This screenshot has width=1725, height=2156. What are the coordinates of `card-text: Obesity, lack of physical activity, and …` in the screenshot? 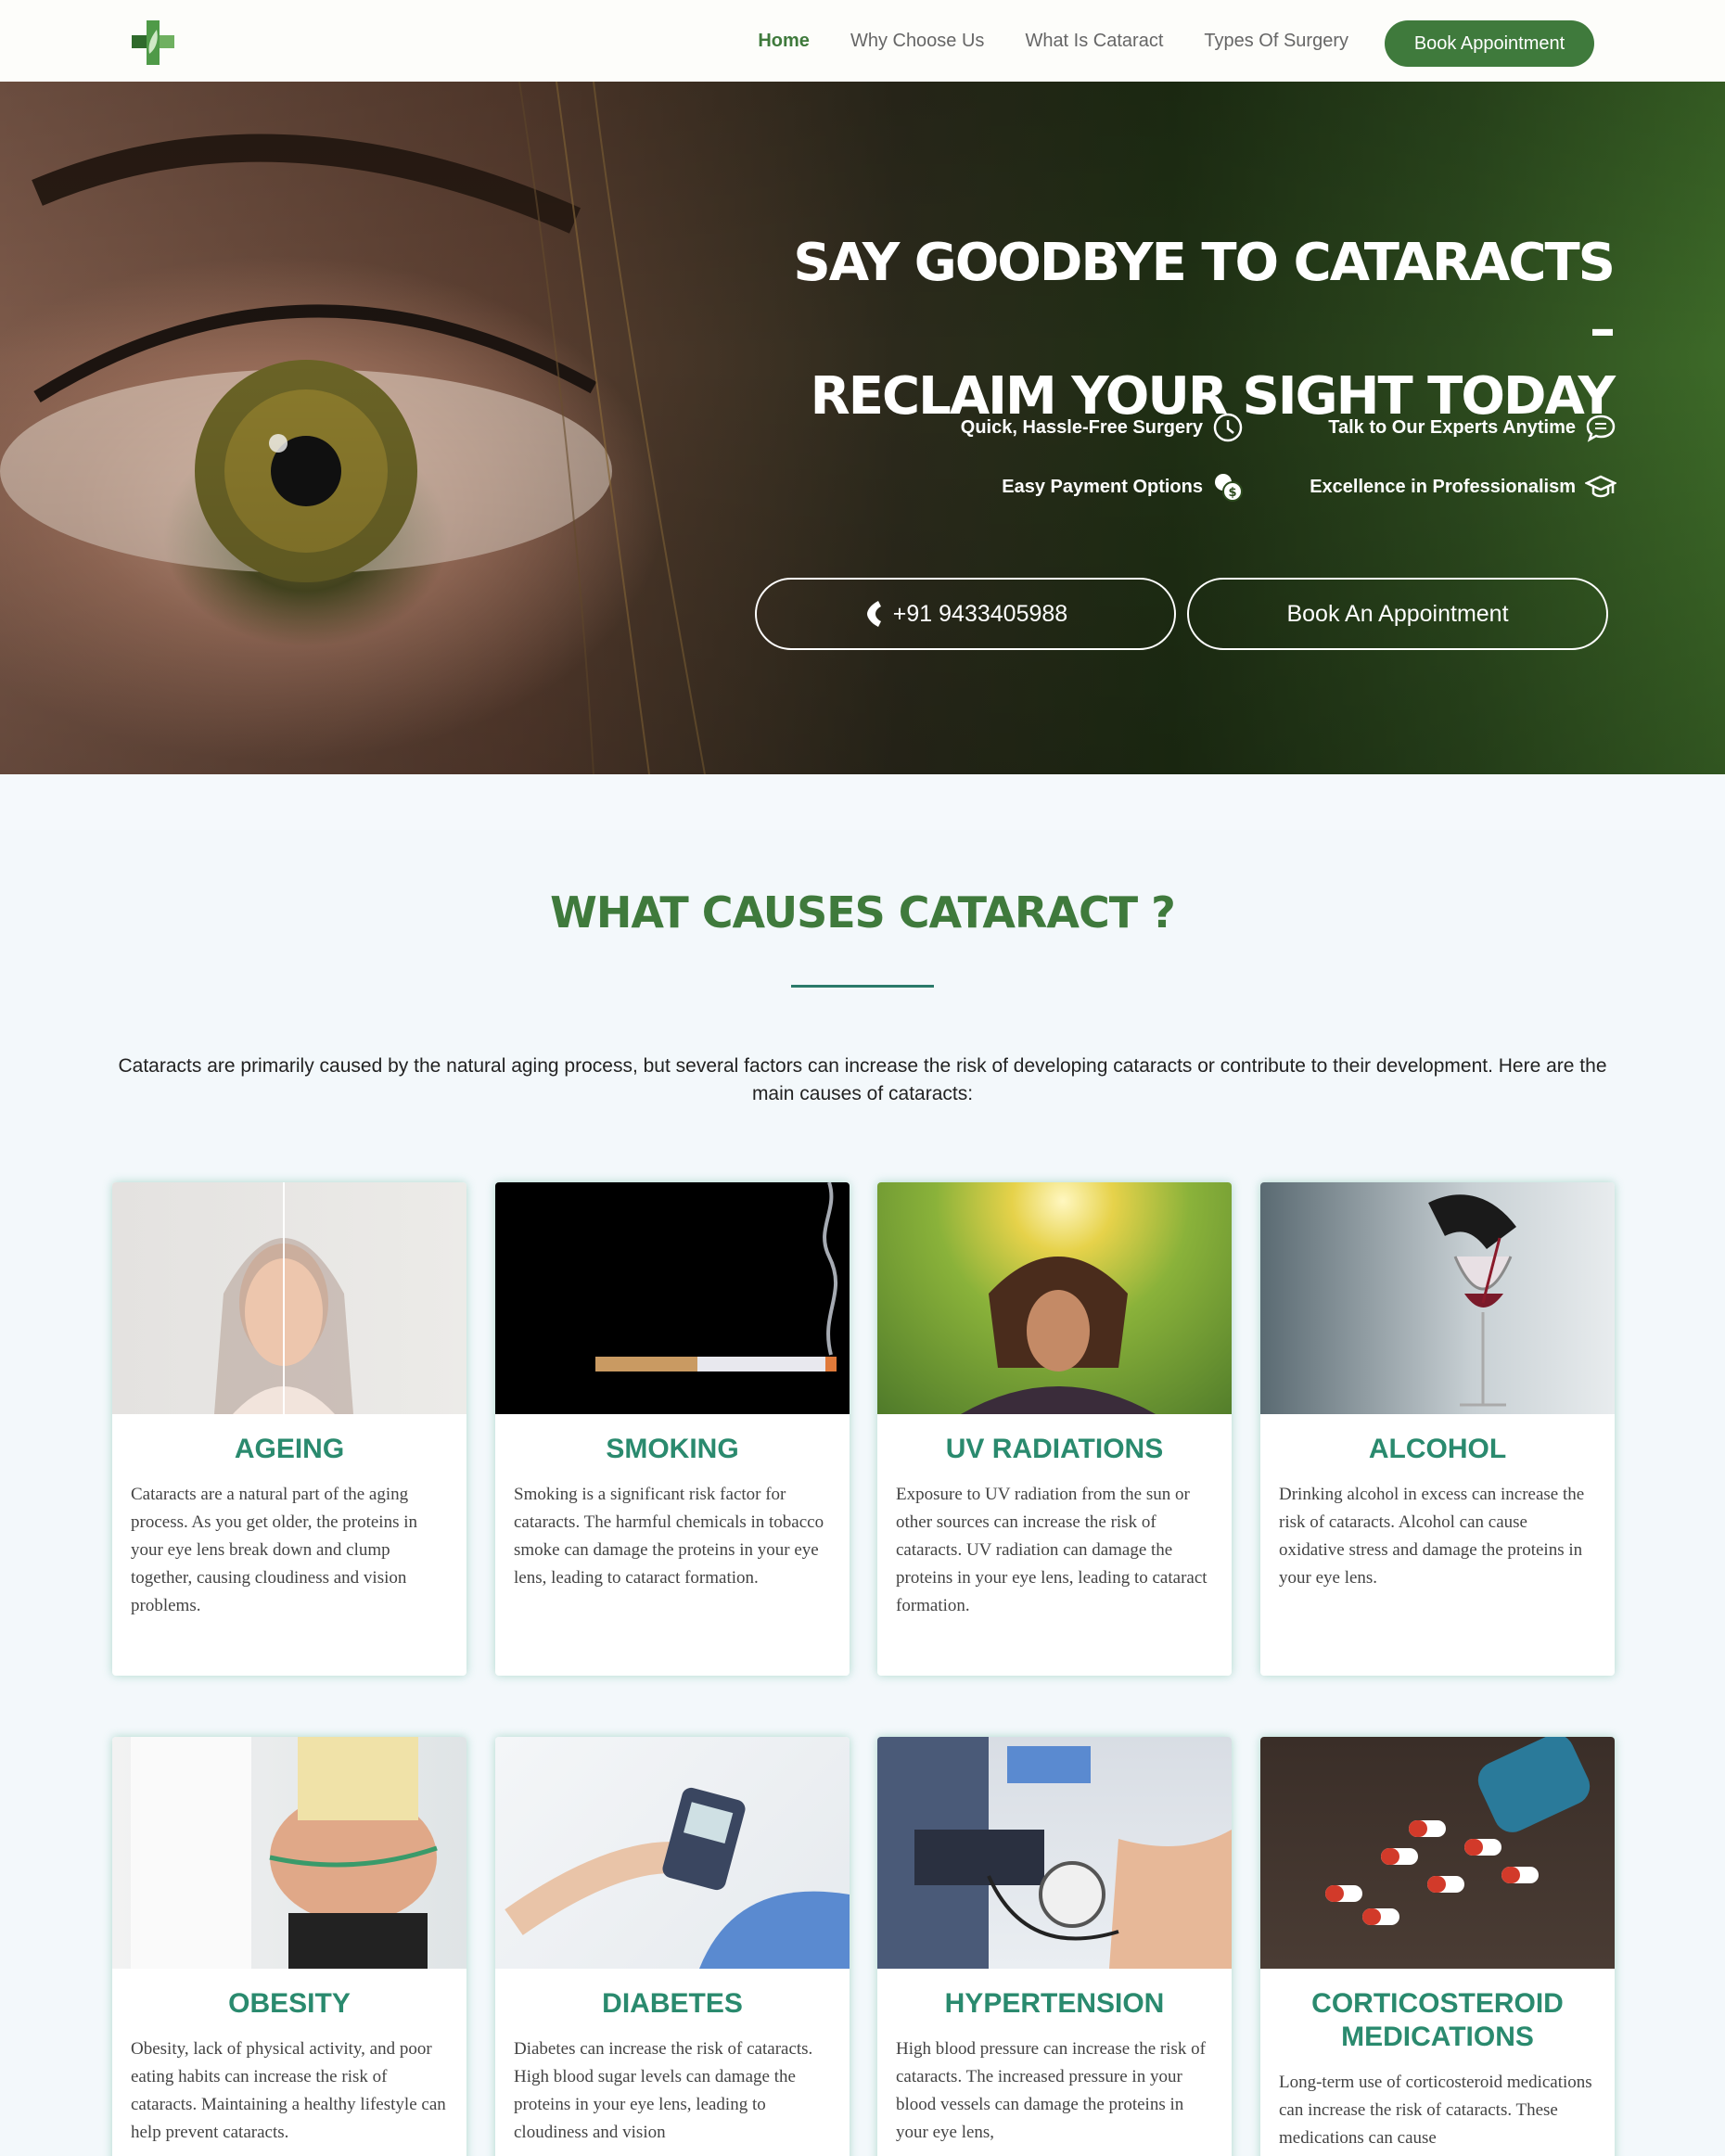 It's located at (288, 2090).